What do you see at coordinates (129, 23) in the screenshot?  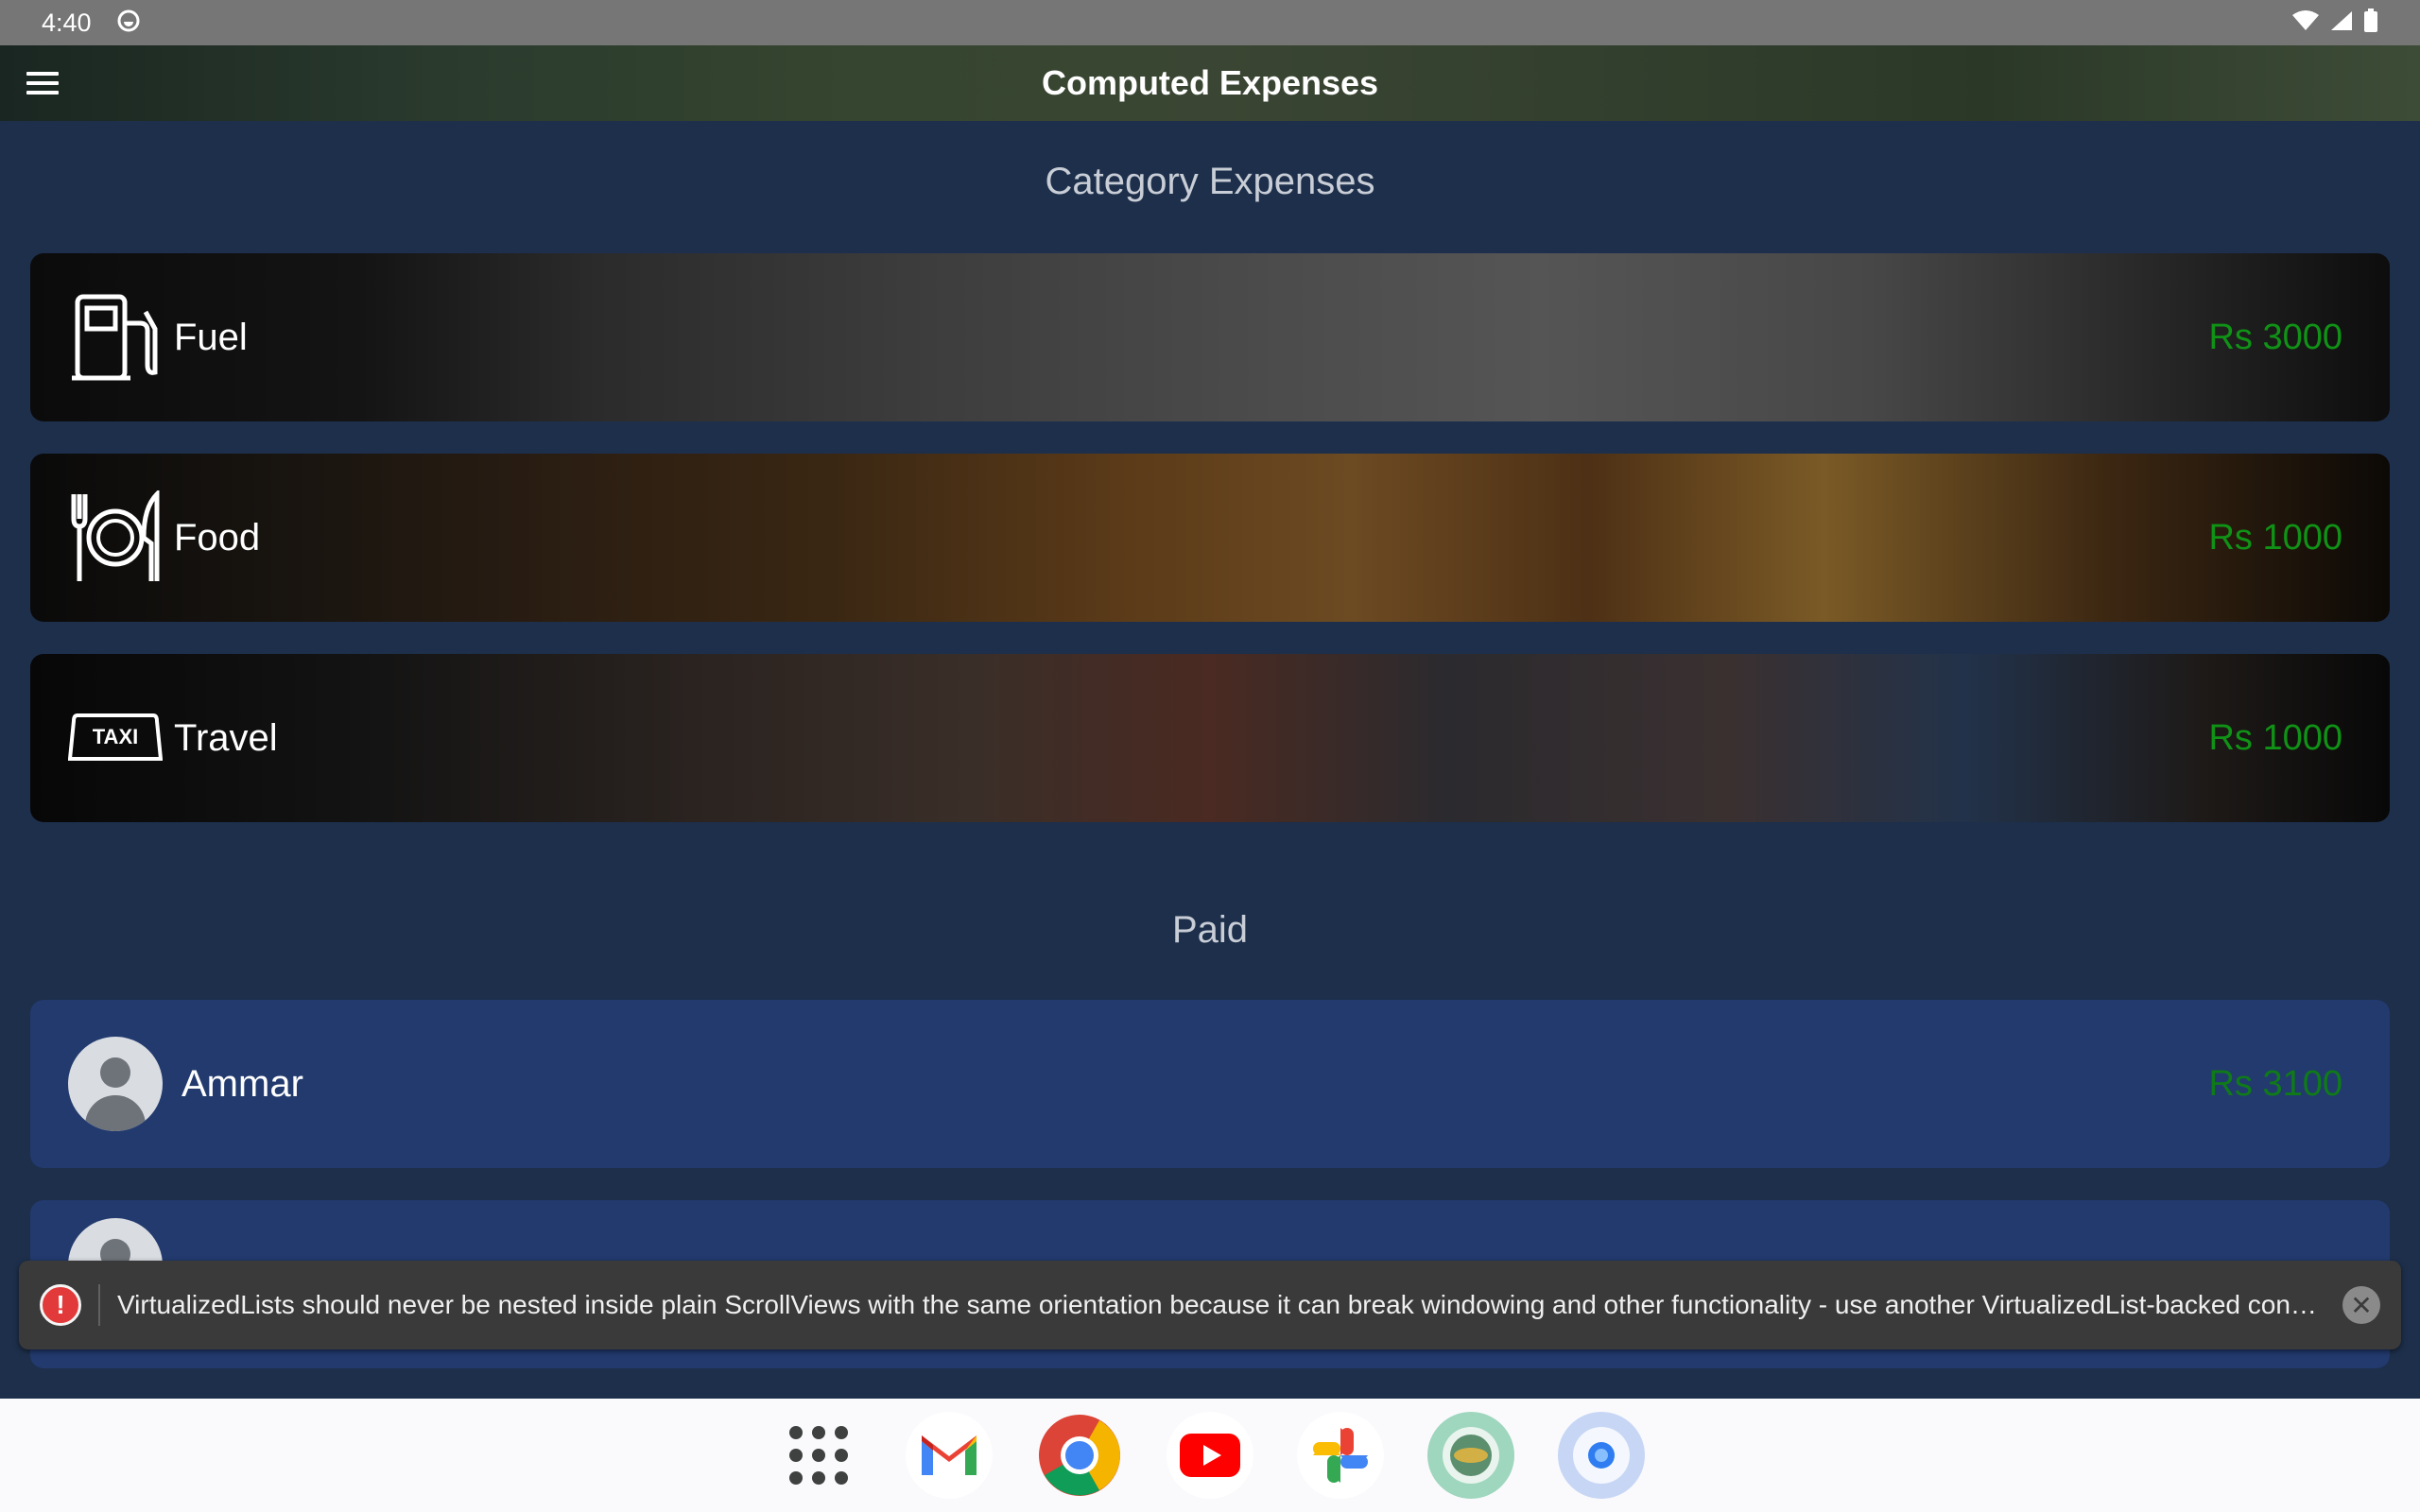 I see `sync-icon` at bounding box center [129, 23].